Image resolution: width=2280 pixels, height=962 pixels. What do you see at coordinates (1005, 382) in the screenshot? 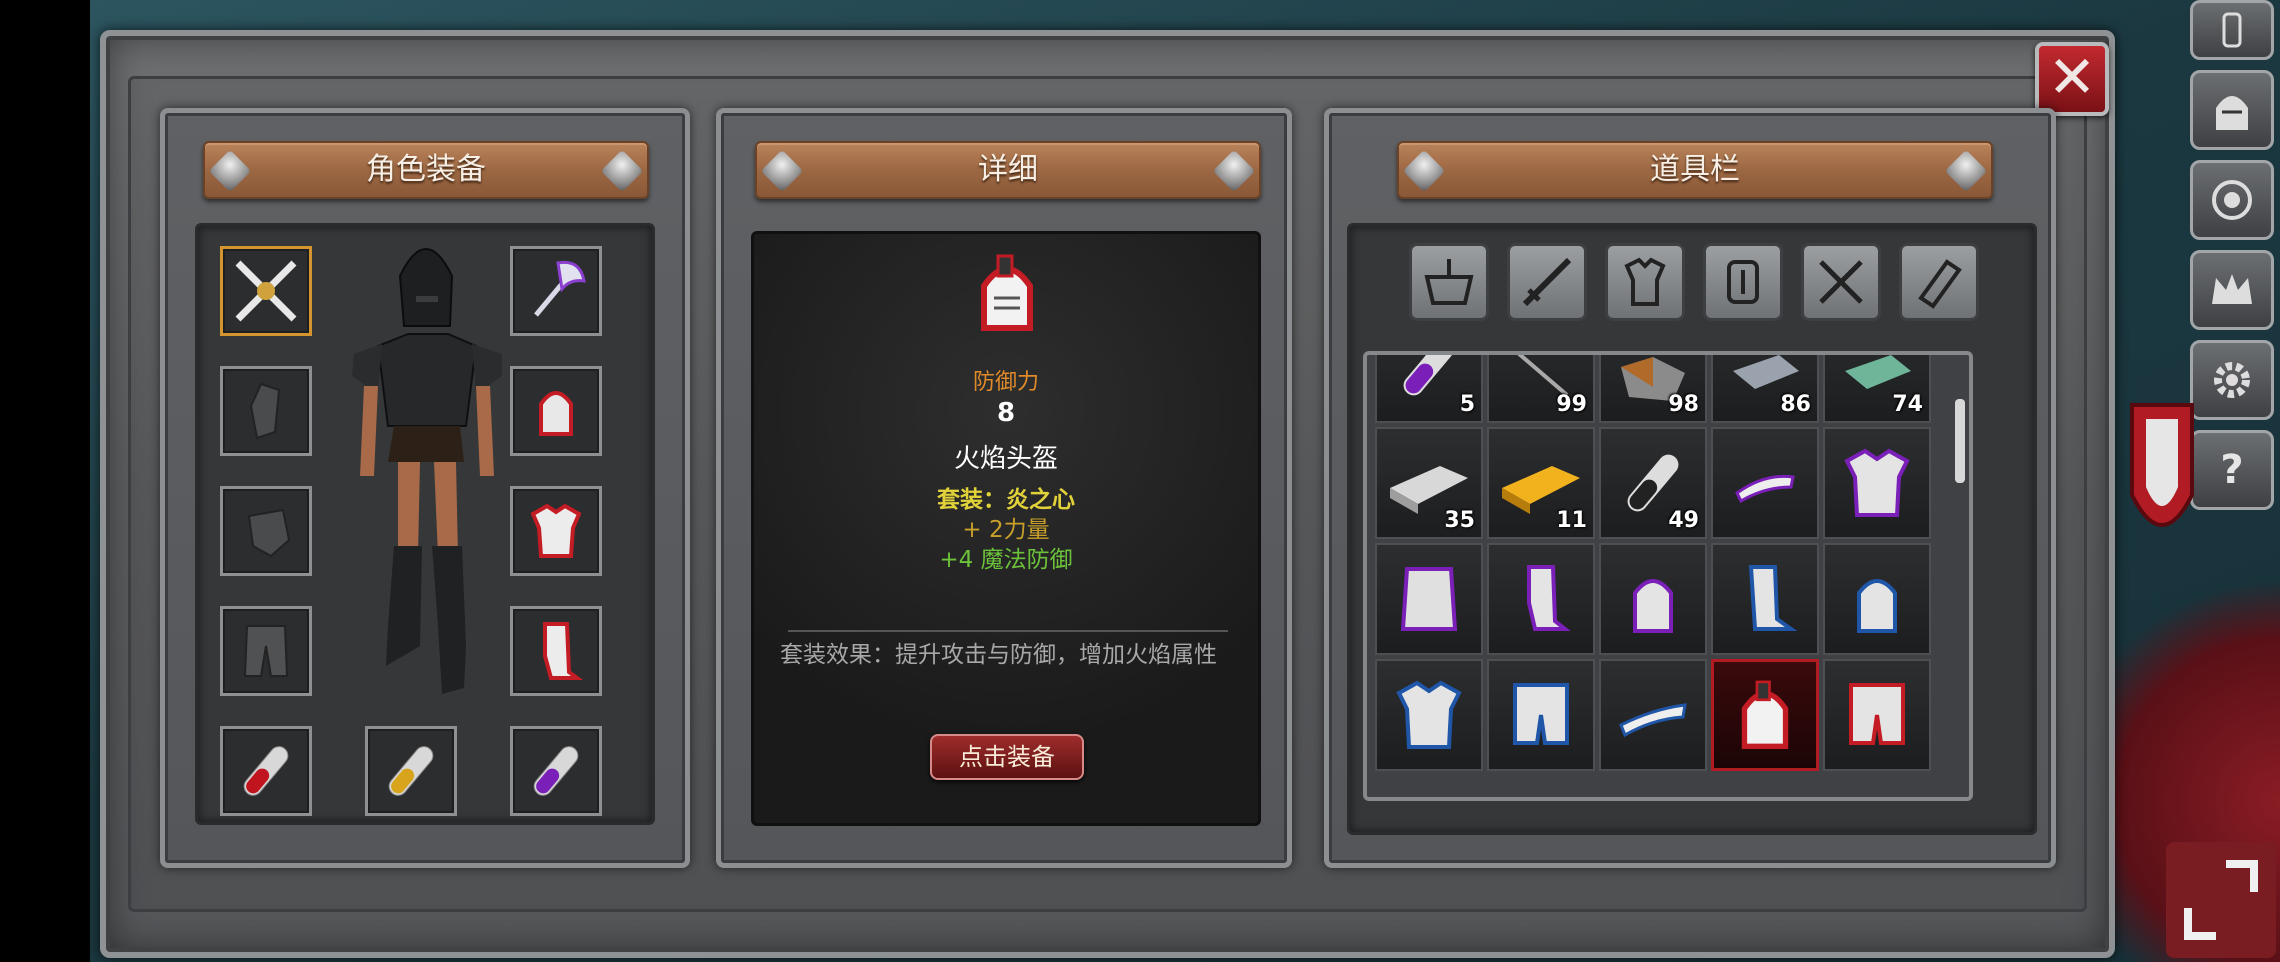
I see `stat-label: 防御力` at bounding box center [1005, 382].